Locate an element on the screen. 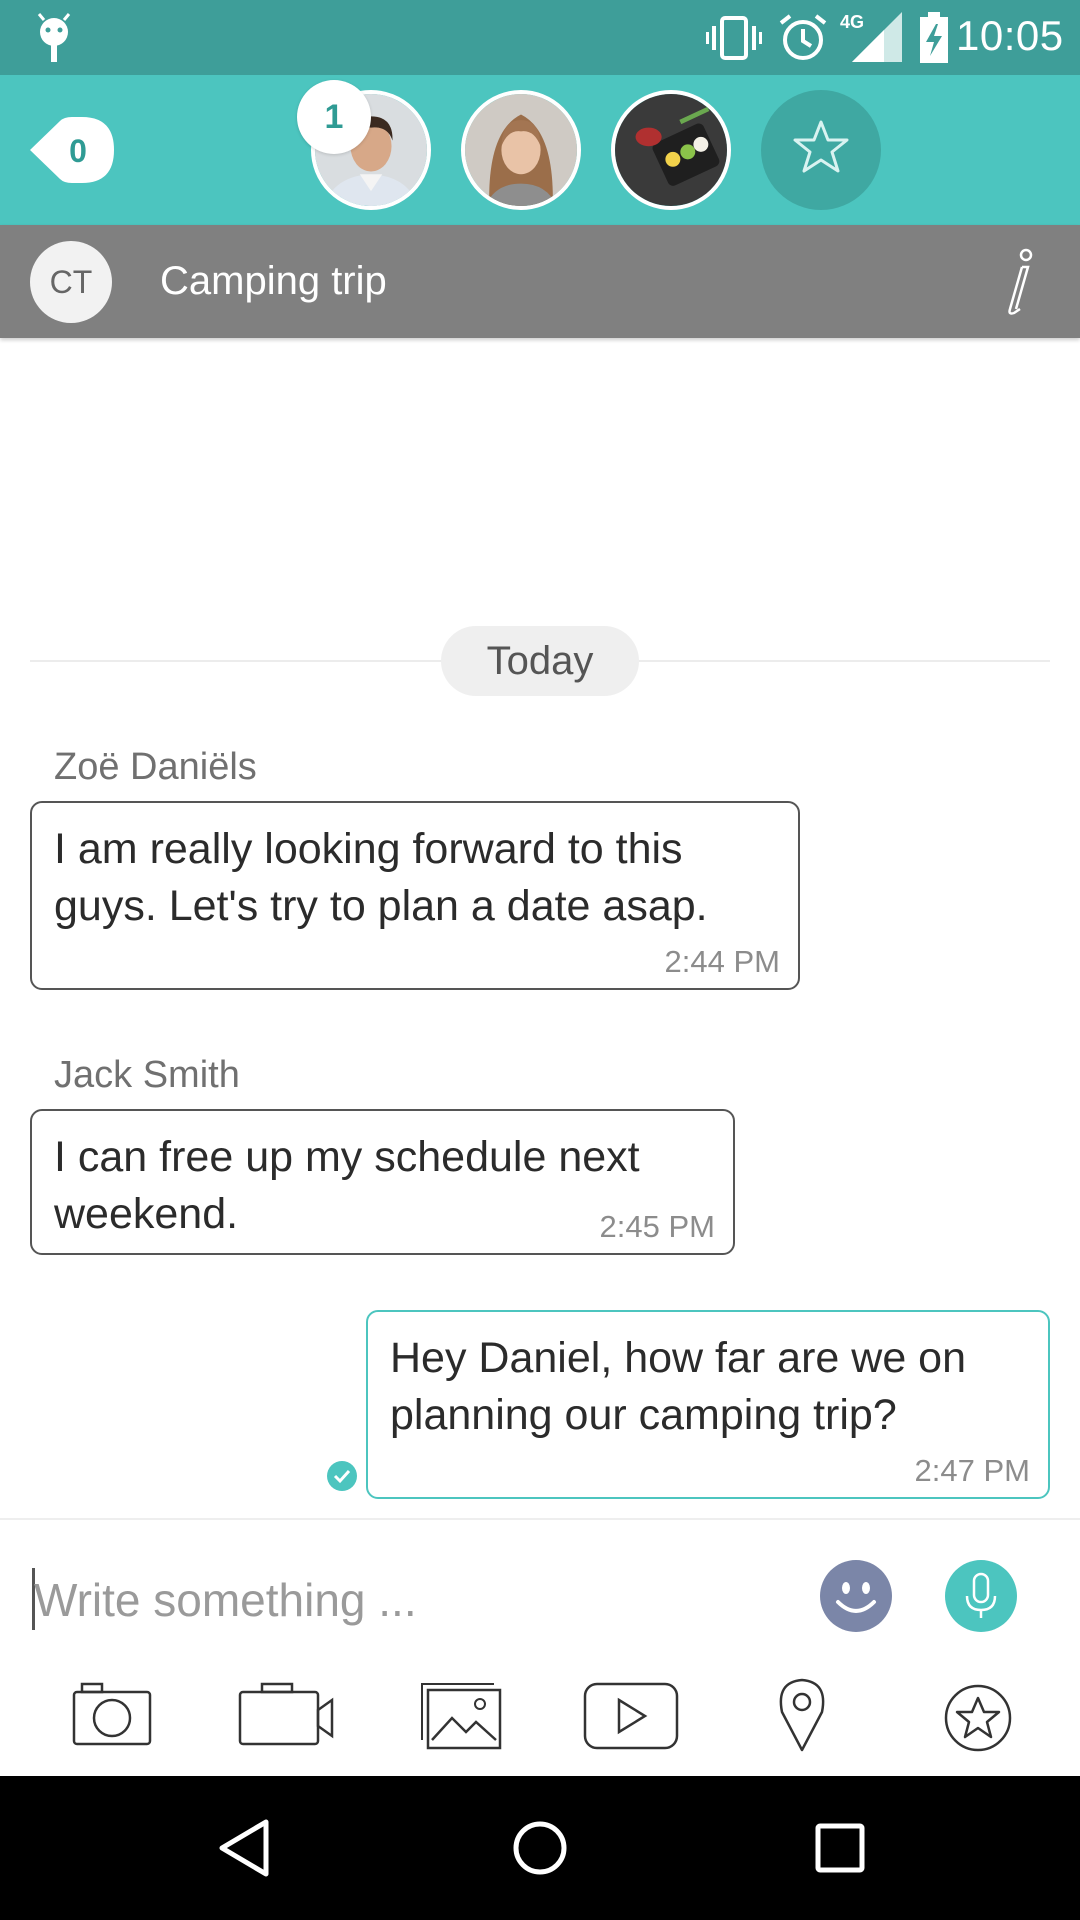  signal-icon: 4G is located at coordinates (871, 37).